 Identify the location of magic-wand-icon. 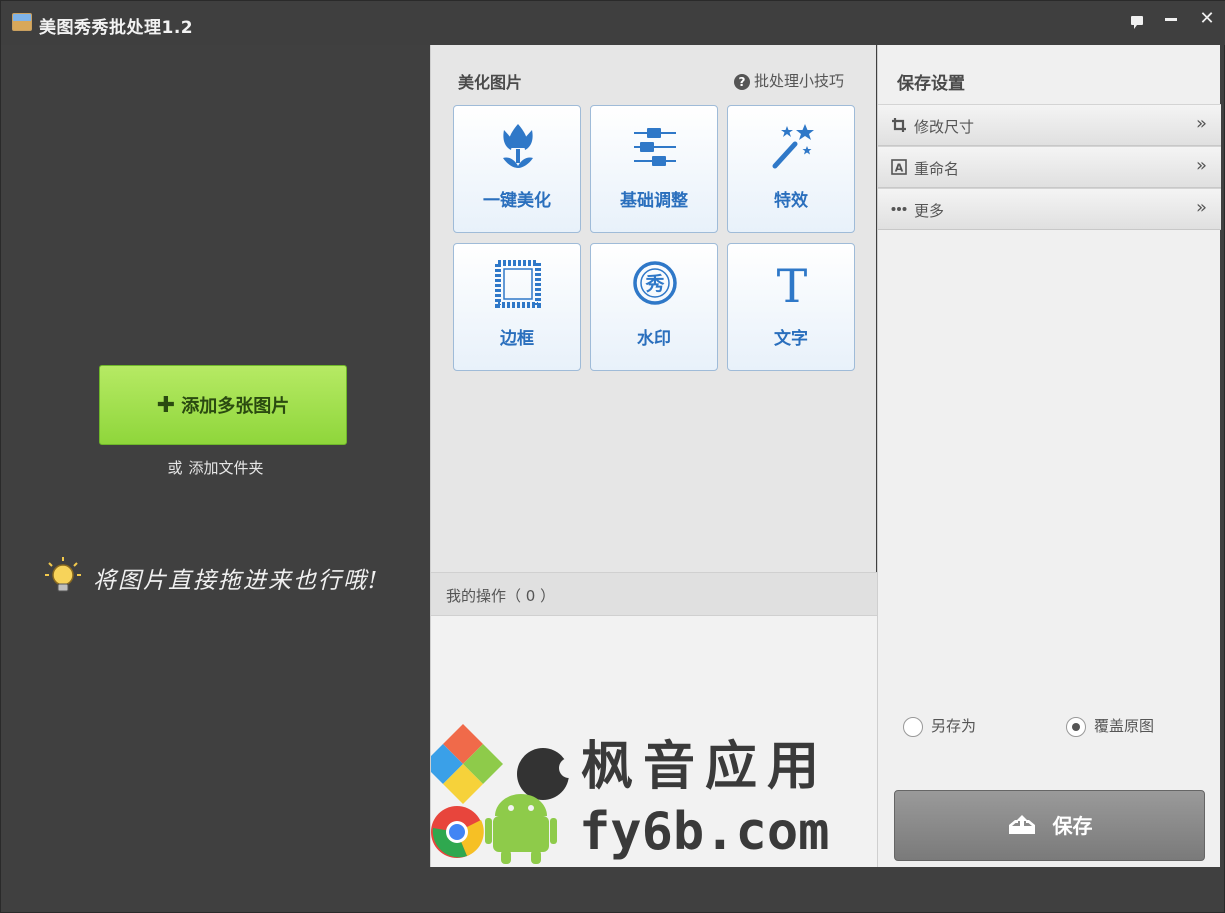
(793, 146).